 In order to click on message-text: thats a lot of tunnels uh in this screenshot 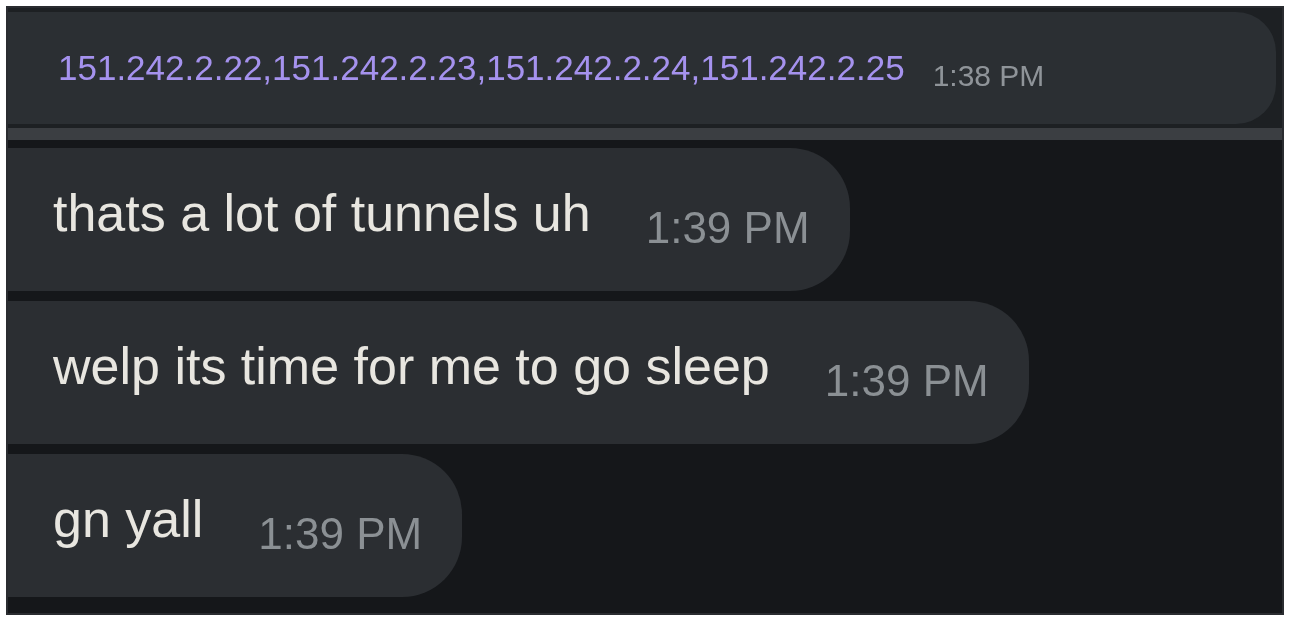, I will do `click(322, 213)`.